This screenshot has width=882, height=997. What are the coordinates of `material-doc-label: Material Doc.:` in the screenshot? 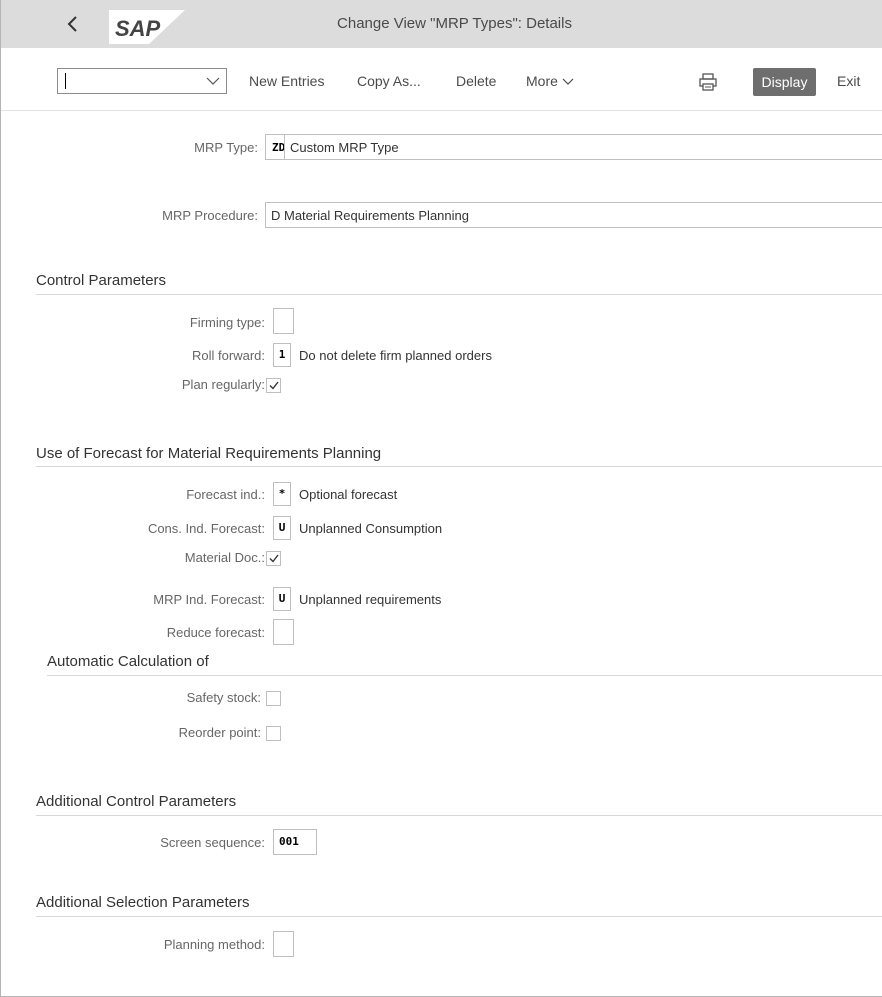 It's located at (224, 557).